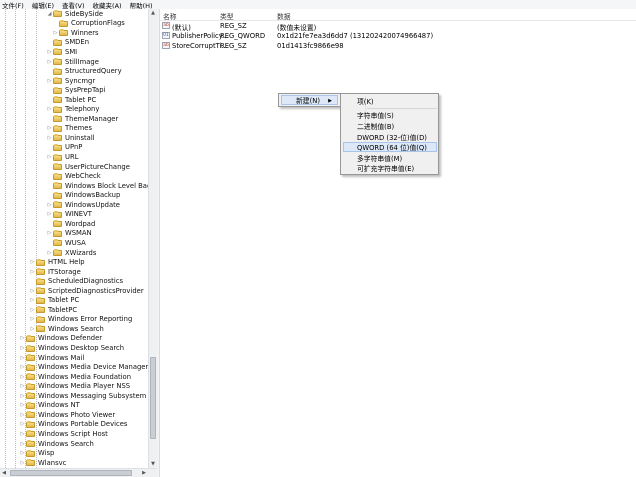 The width and height of the screenshot is (636, 477). Describe the element at coordinates (390, 137) in the screenshot. I see `submenu-item-dword: DWORD (32-位)值(D)` at that location.